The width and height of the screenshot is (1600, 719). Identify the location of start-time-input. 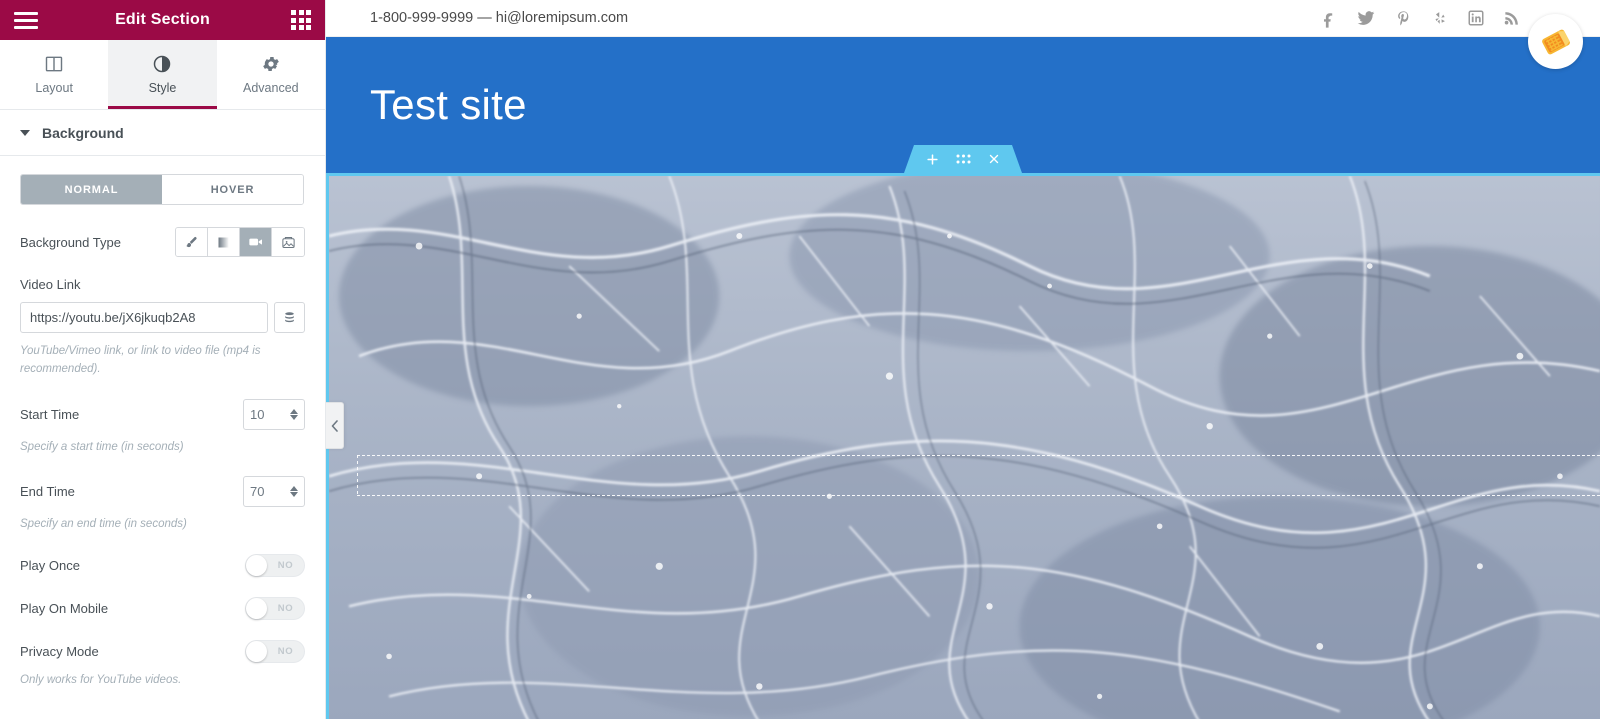
(270, 414).